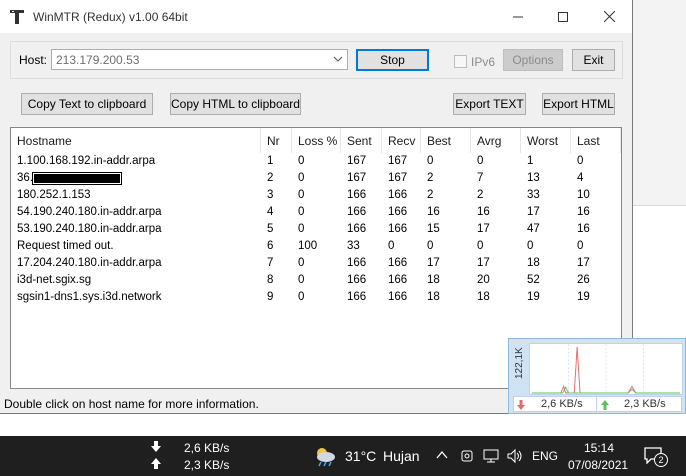 The height and width of the screenshot is (476, 686). Describe the element at coordinates (545, 456) in the screenshot. I see `language-indicator: ENG` at that location.